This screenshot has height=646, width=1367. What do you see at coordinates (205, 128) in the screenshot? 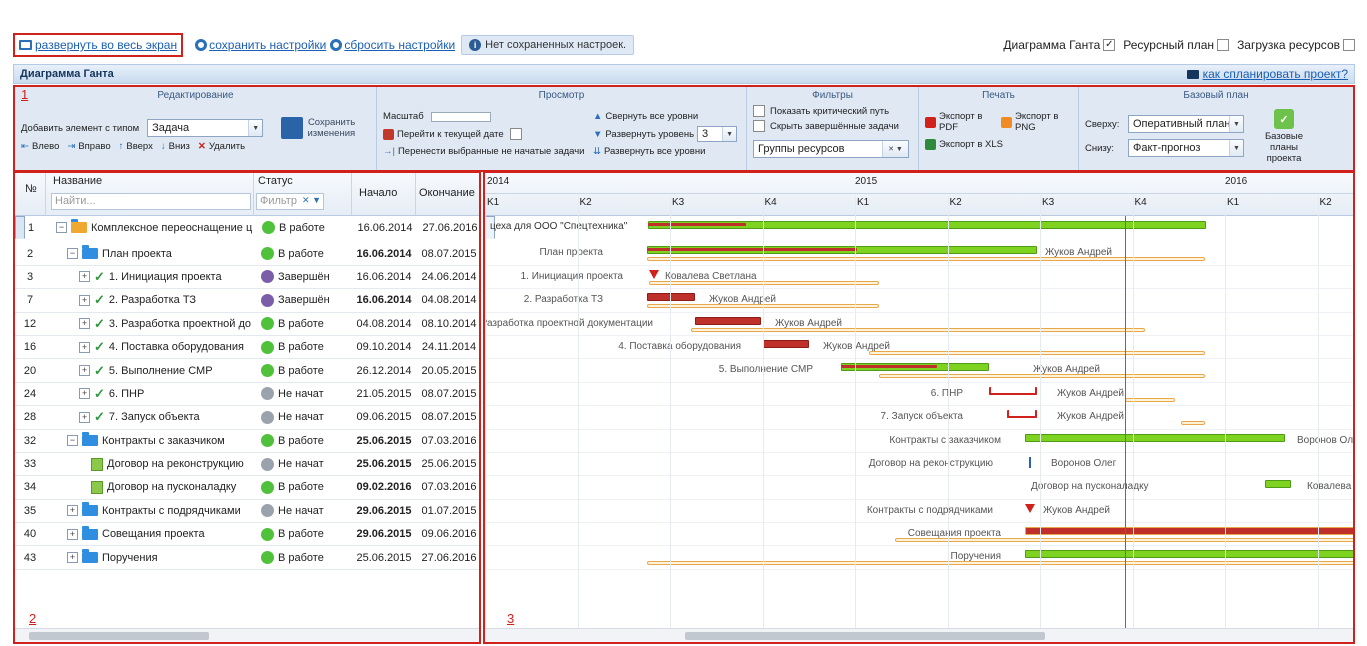
I see `element-type-select: Задача ▼` at bounding box center [205, 128].